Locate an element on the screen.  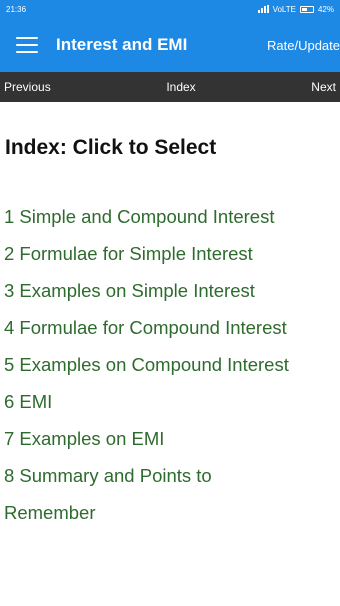
page-title: Index: Click to Select is located at coordinates (111, 147).